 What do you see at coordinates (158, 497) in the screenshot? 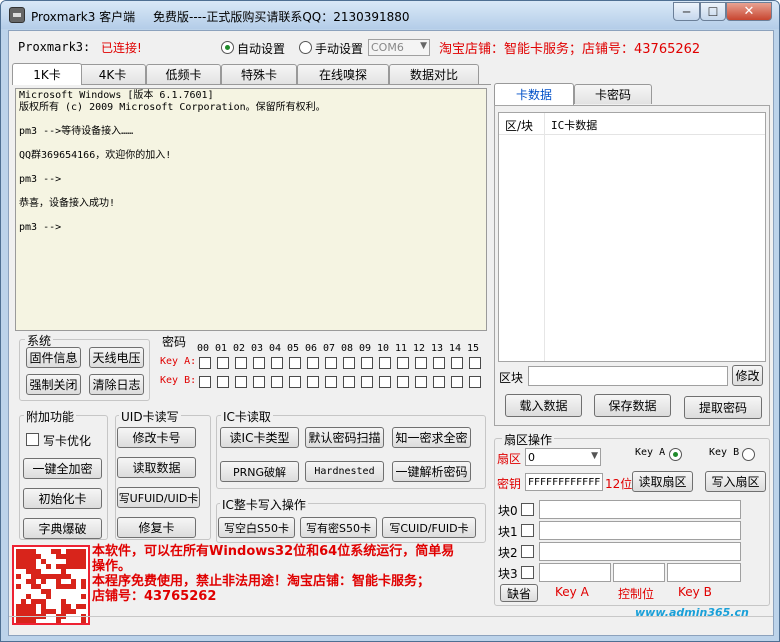
I see `write-ufuid-button: 写UFUID/UID卡` at bounding box center [158, 497].